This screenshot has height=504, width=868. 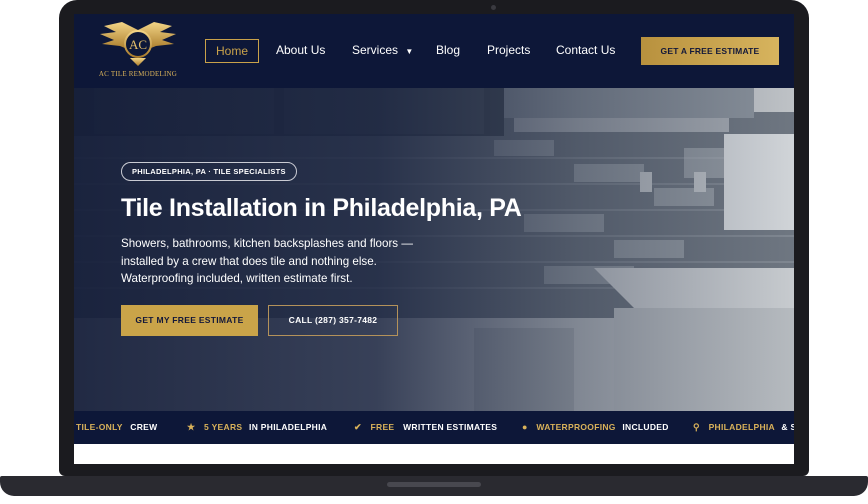 What do you see at coordinates (209, 171) in the screenshot?
I see `location-badge: PHILADELPHIA, PA · TILE SPECIALISTS` at bounding box center [209, 171].